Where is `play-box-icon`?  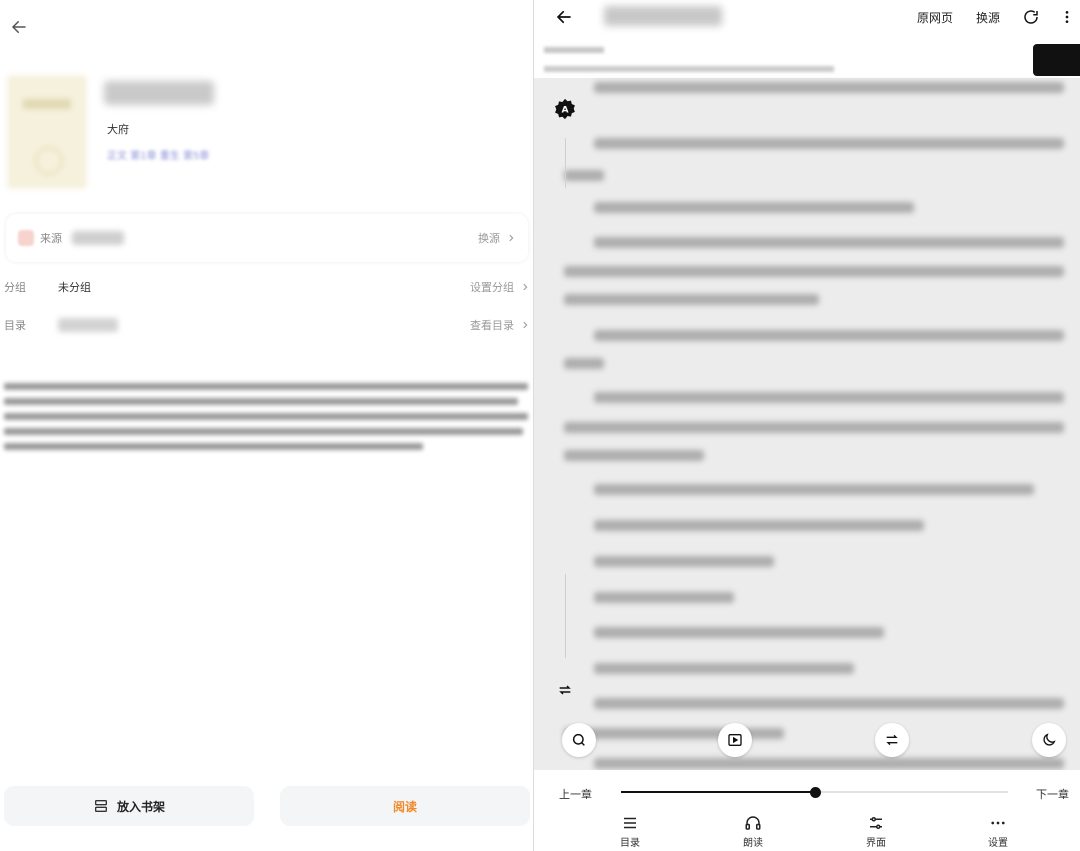
play-box-icon is located at coordinates (735, 740).